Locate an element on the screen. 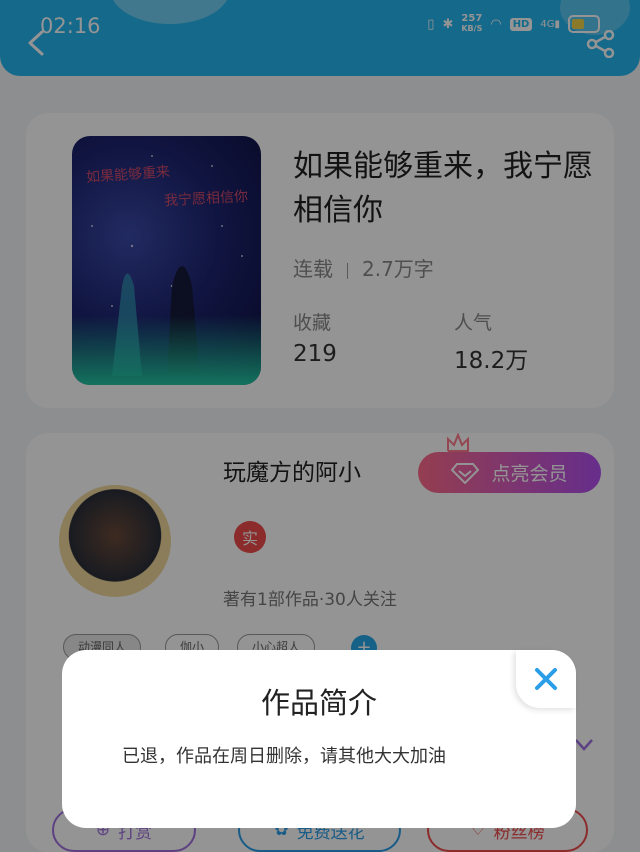  dialog-title: 作品简介 is located at coordinates (318, 703).